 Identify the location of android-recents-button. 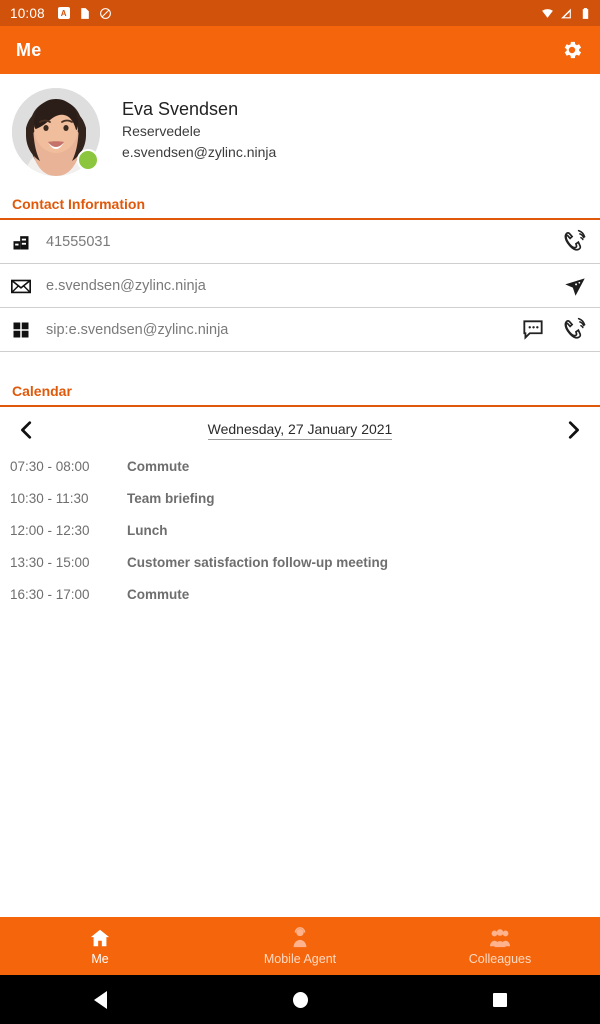
(500, 999).